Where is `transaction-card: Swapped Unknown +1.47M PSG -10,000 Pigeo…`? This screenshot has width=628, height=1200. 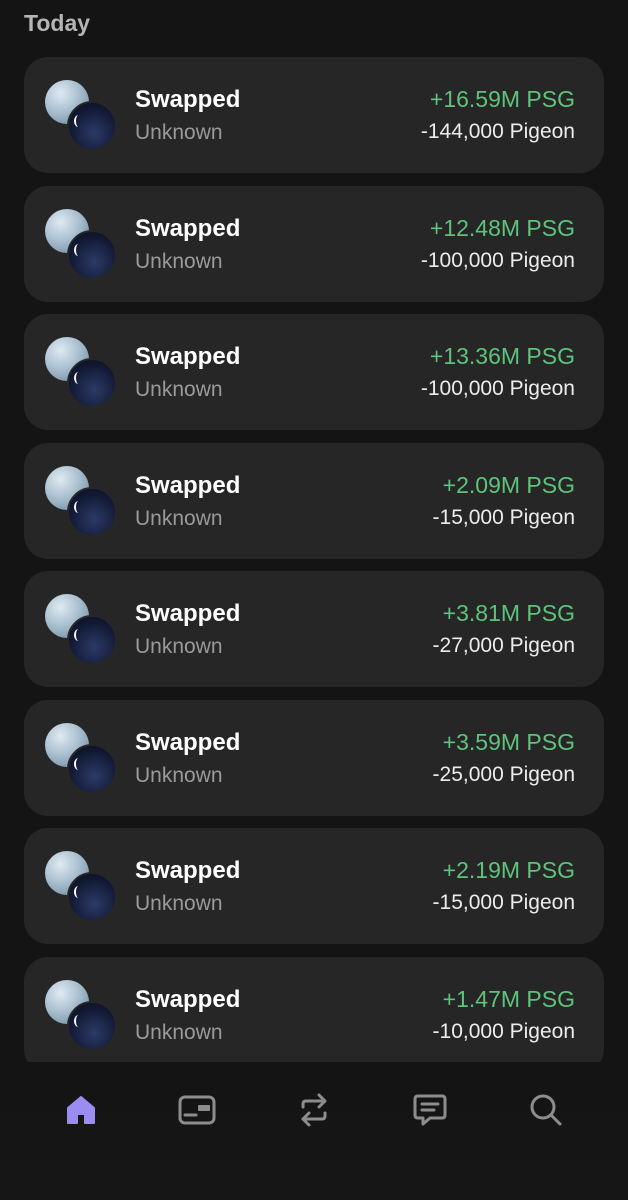 transaction-card: Swapped Unknown +1.47M PSG -10,000 Pigeo… is located at coordinates (314, 1009).